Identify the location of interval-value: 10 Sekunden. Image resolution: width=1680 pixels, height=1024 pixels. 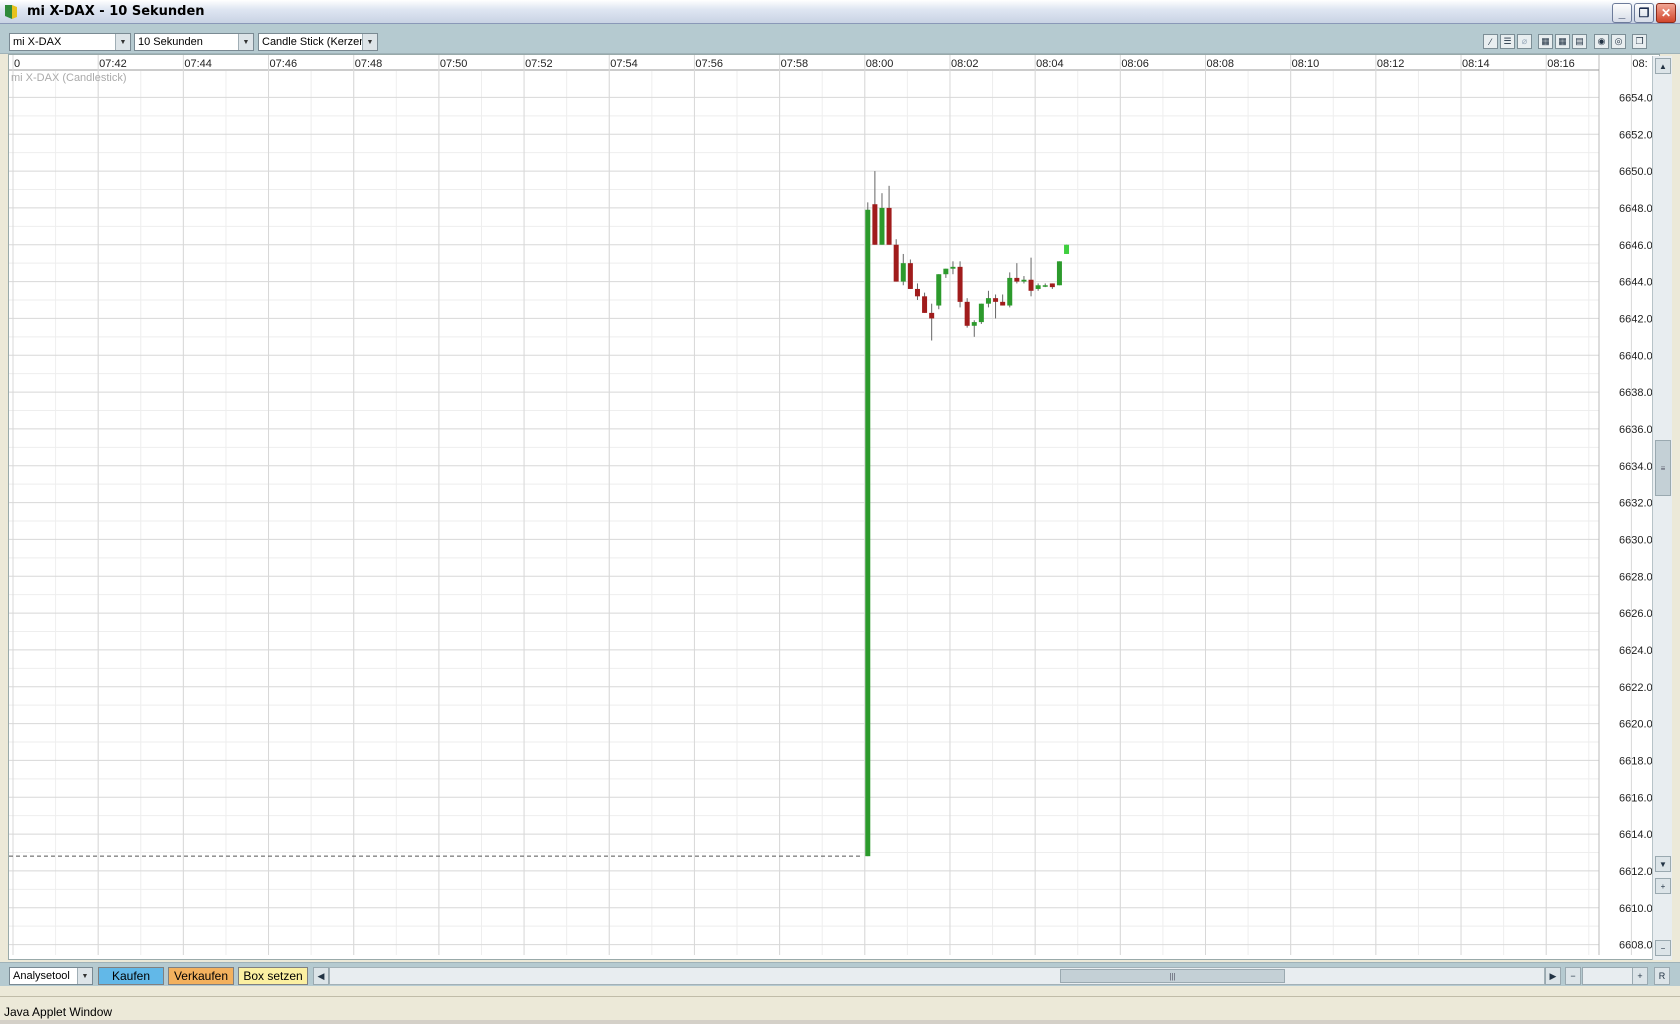
(170, 42).